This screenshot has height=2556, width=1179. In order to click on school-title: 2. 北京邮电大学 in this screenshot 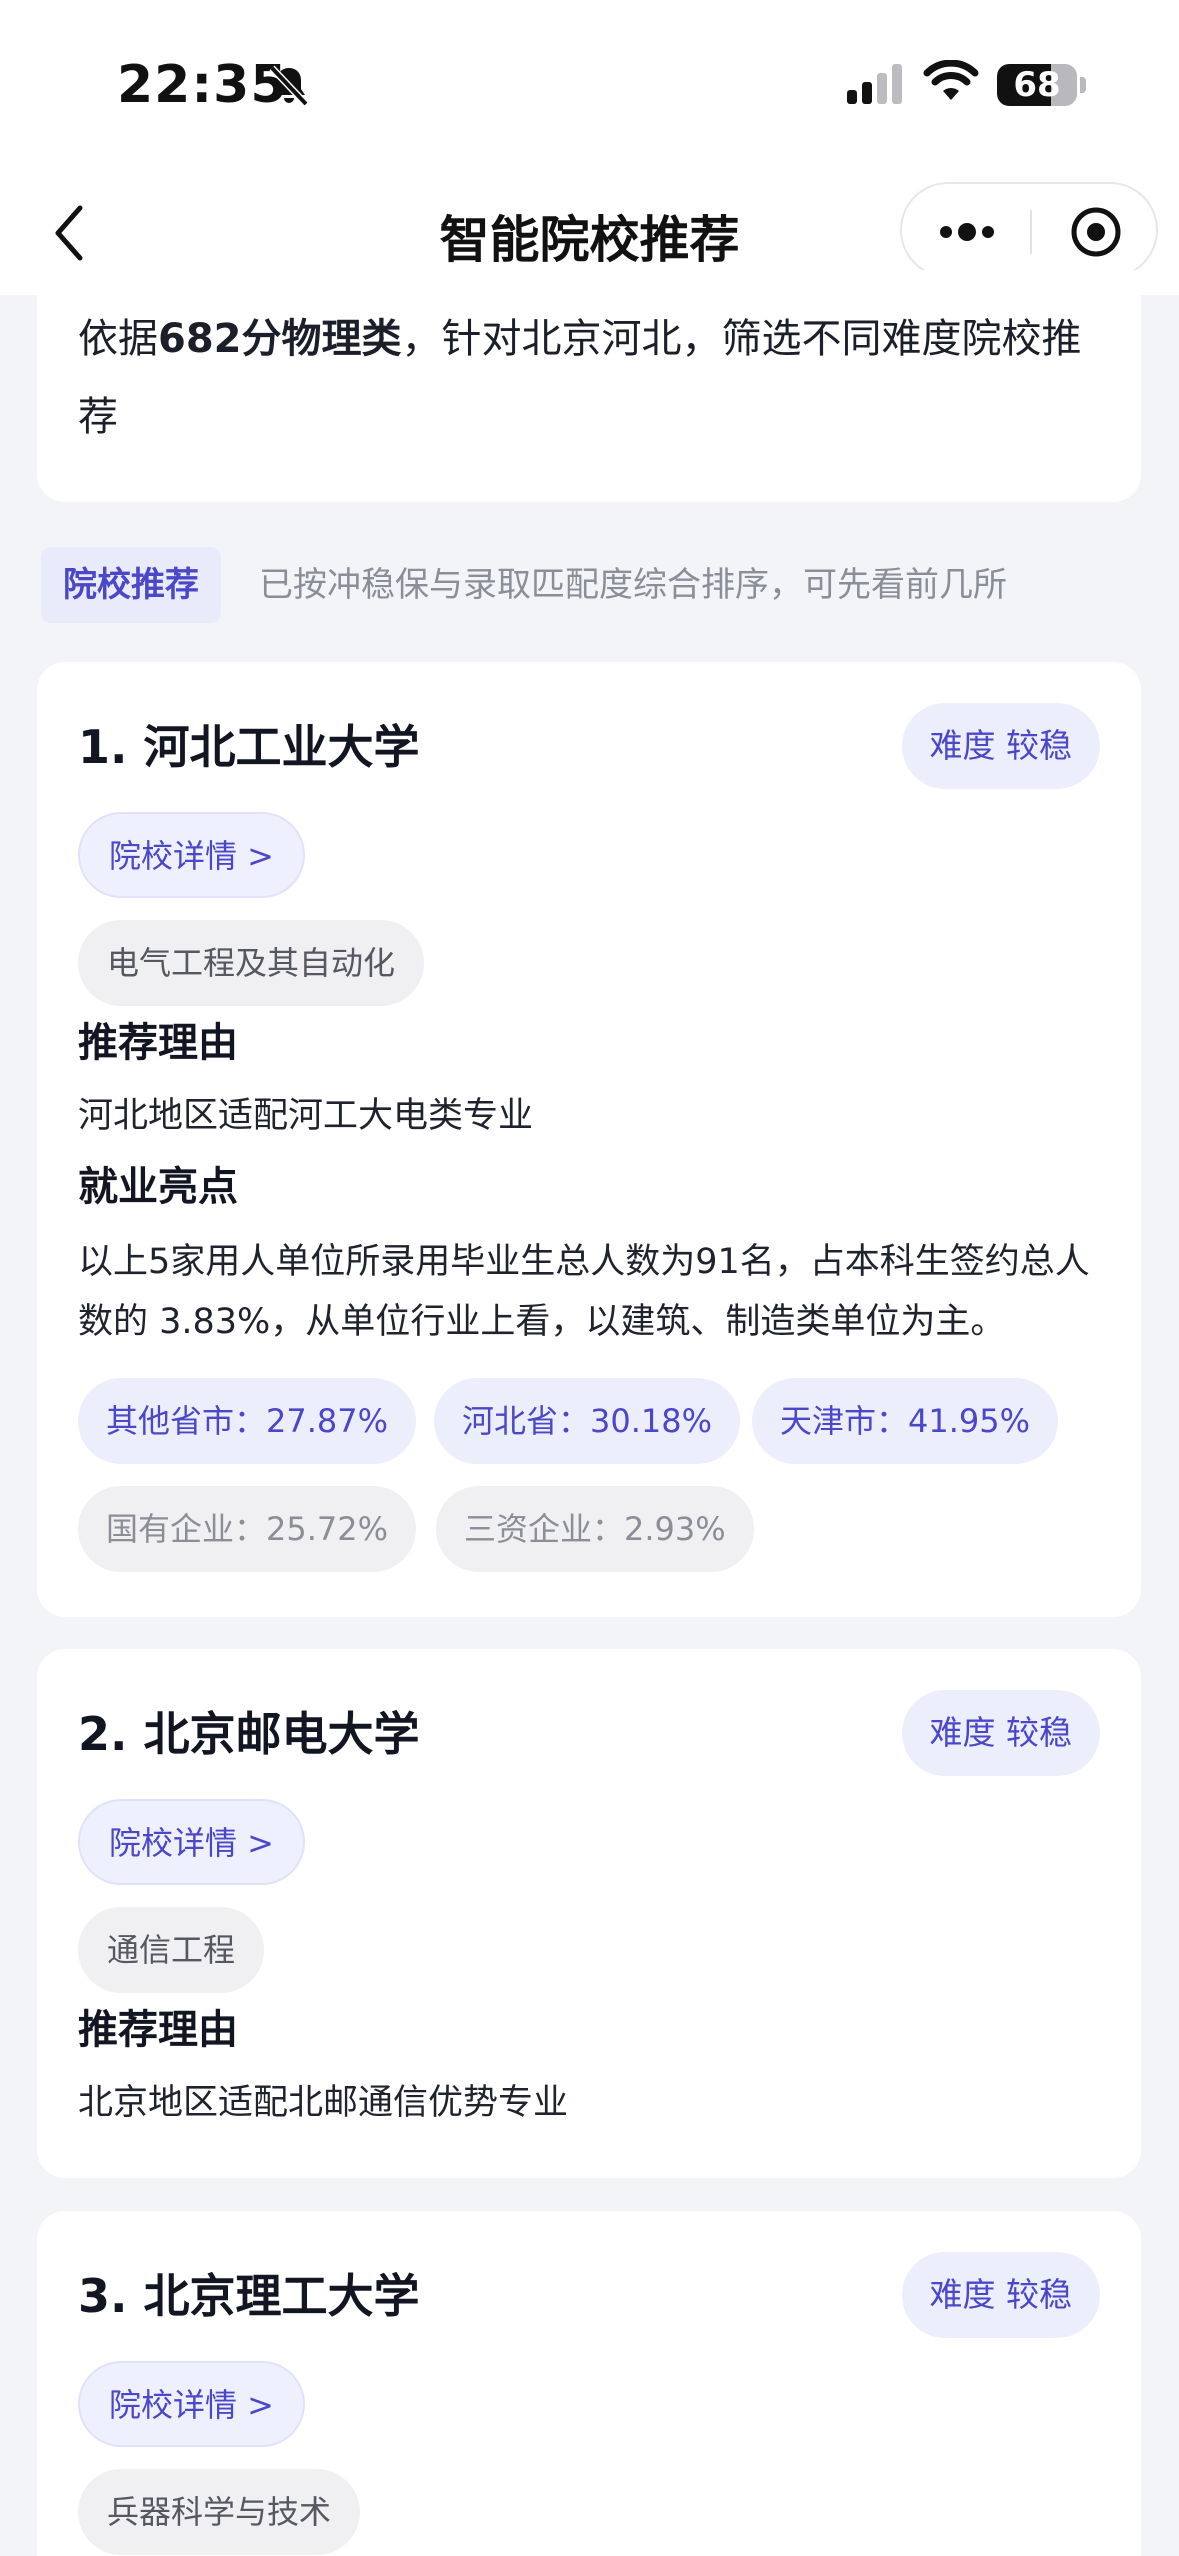, I will do `click(249, 1734)`.